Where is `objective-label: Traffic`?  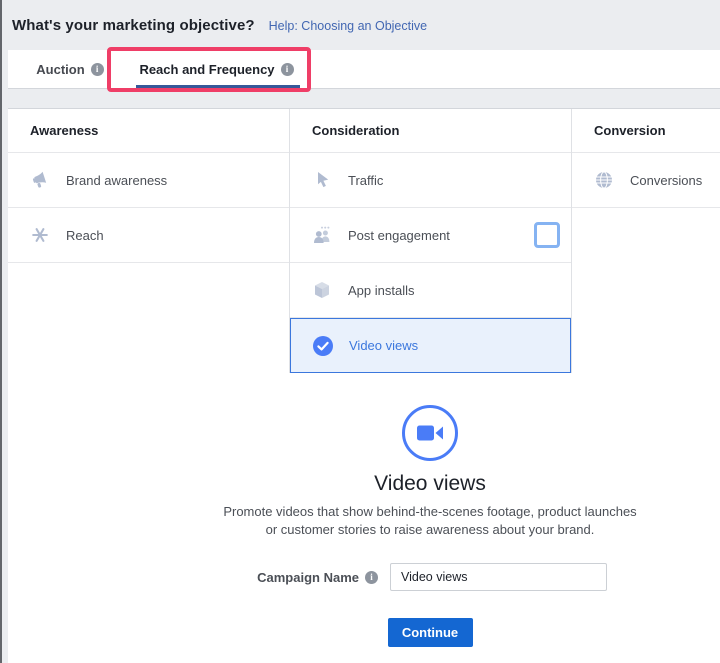 objective-label: Traffic is located at coordinates (366, 180).